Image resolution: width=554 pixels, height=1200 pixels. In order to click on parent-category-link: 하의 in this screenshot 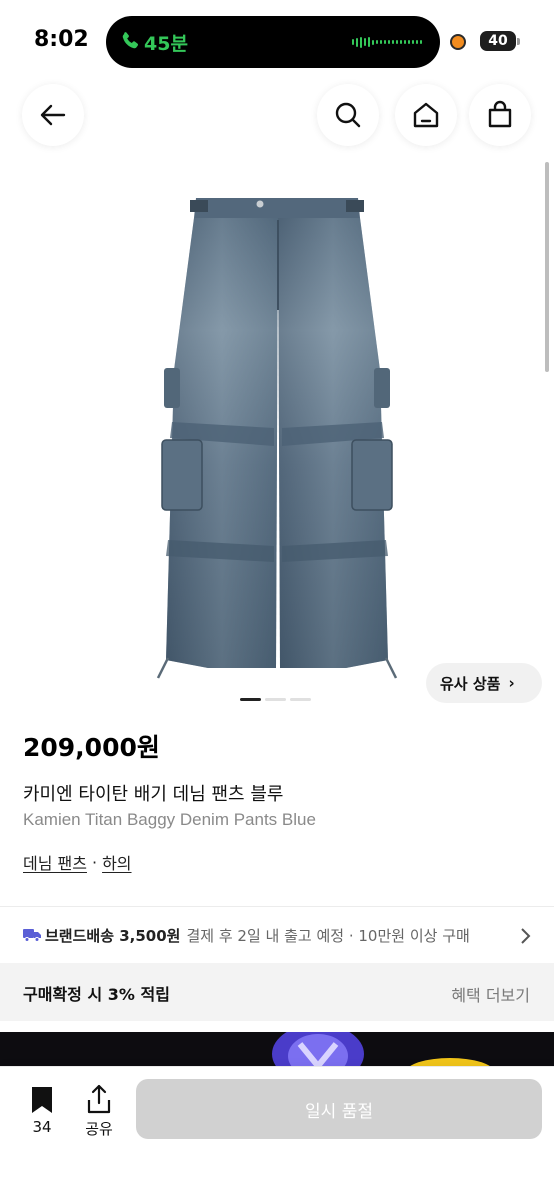, I will do `click(116, 862)`.